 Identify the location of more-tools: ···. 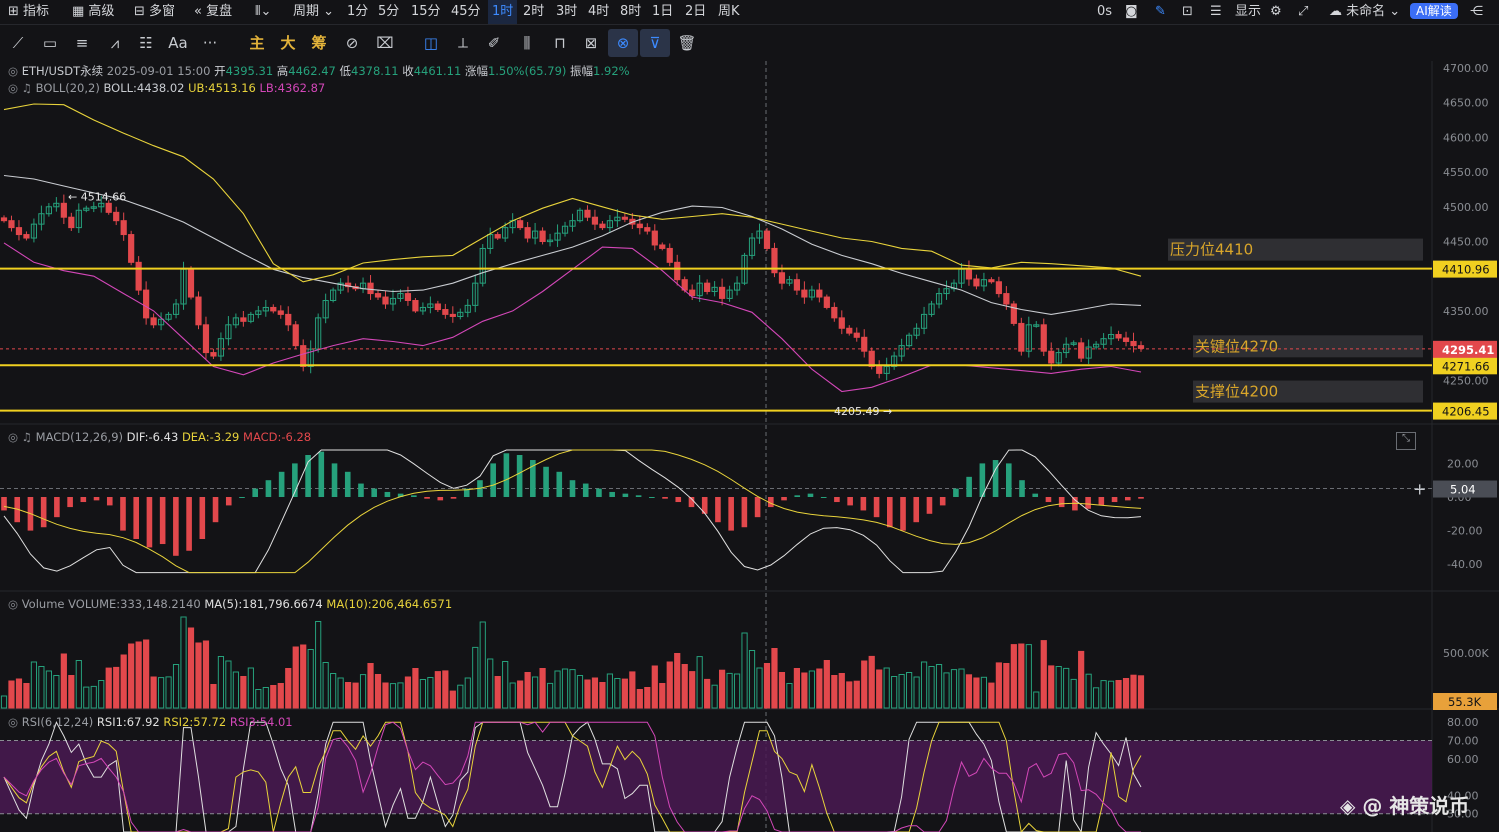
(210, 43).